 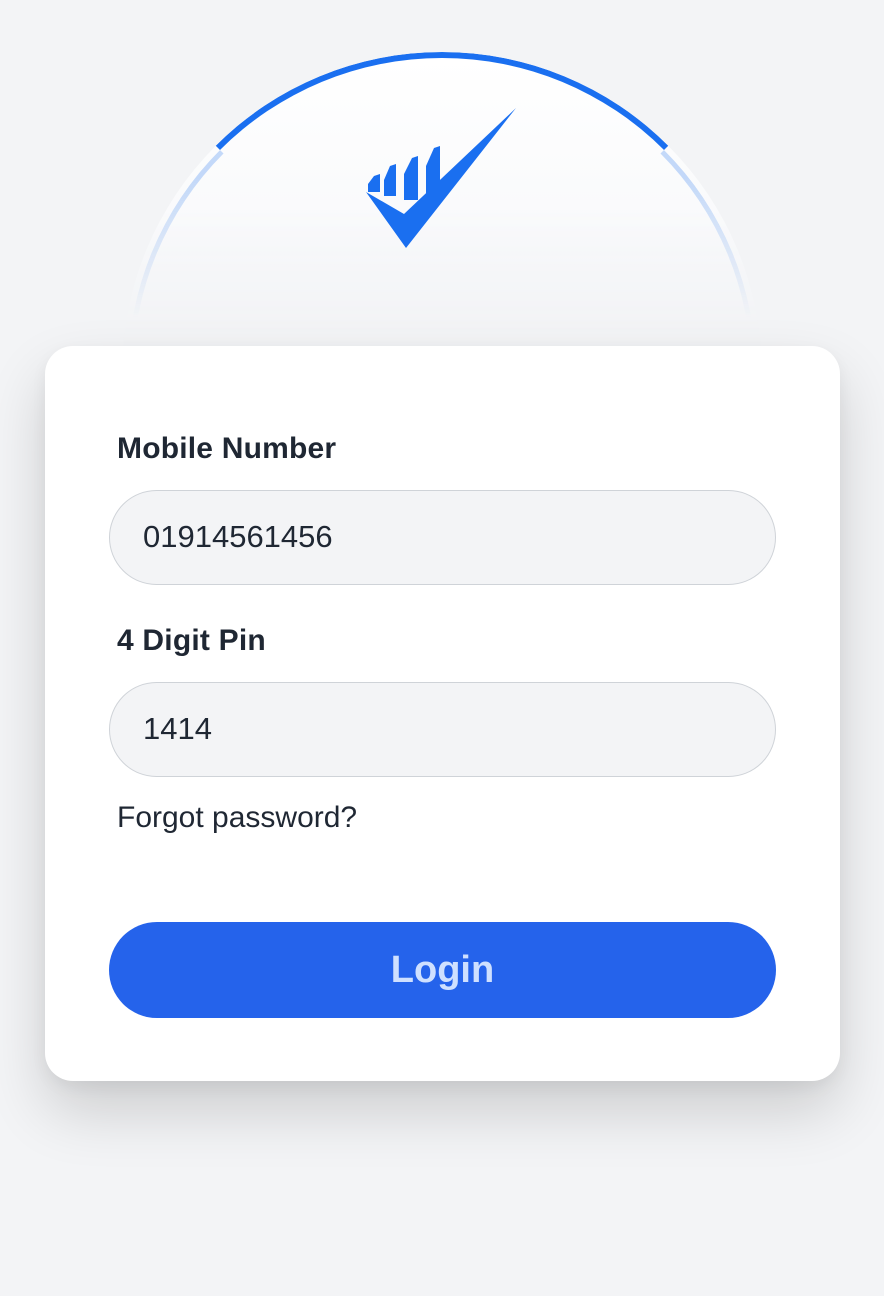 I want to click on checkmark-bars-logo-icon, so click(x=441, y=178).